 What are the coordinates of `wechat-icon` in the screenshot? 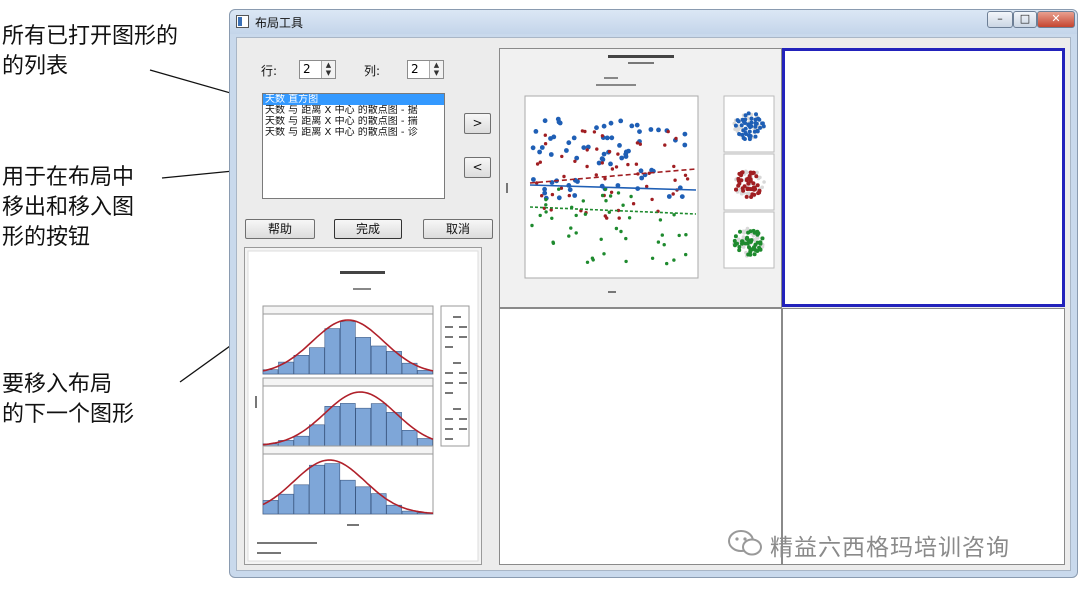 It's located at (745, 543).